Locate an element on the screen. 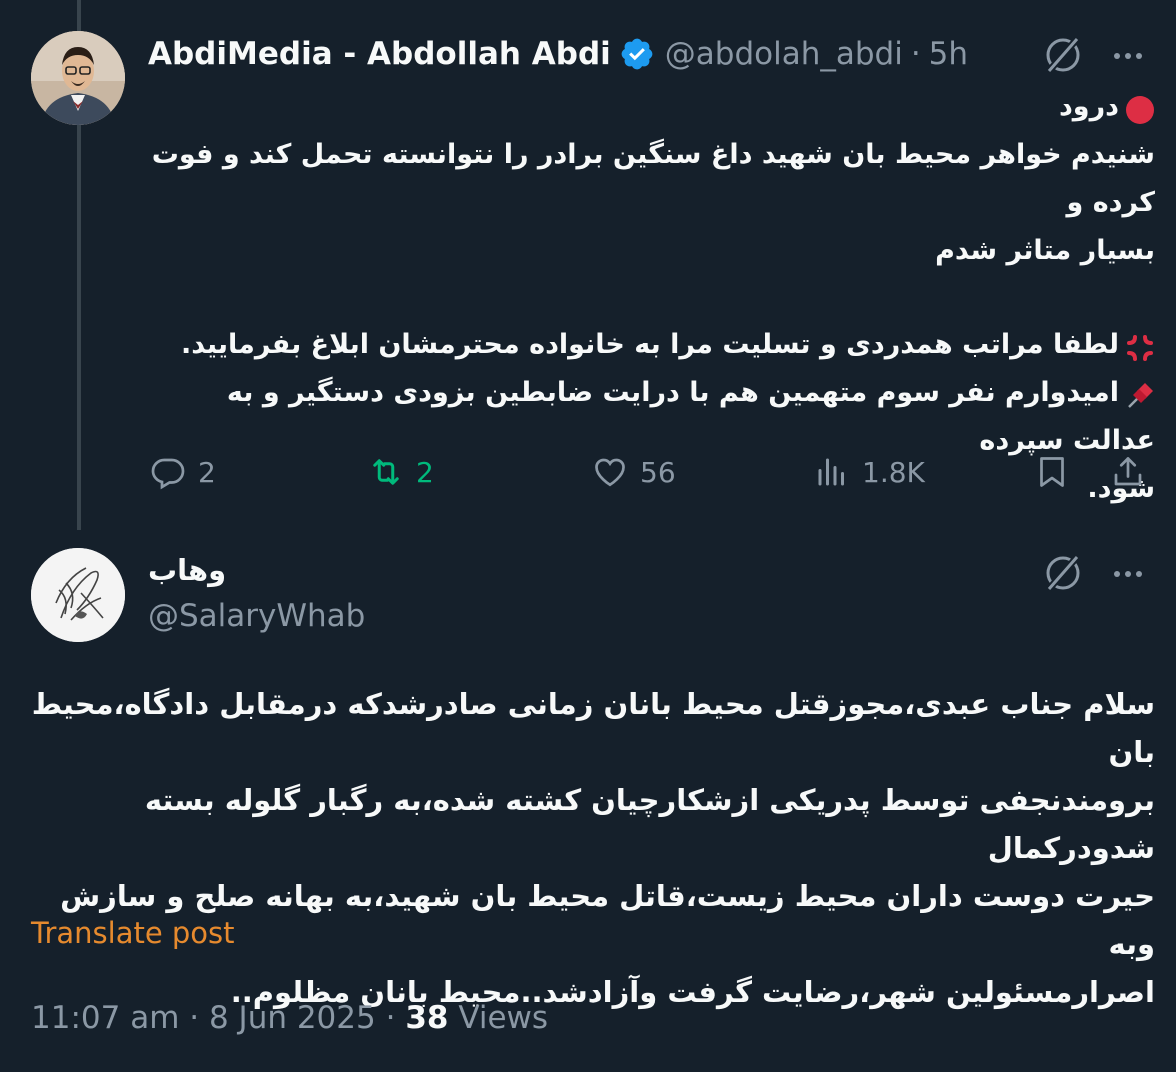  like-count: 56 is located at coordinates (658, 472).